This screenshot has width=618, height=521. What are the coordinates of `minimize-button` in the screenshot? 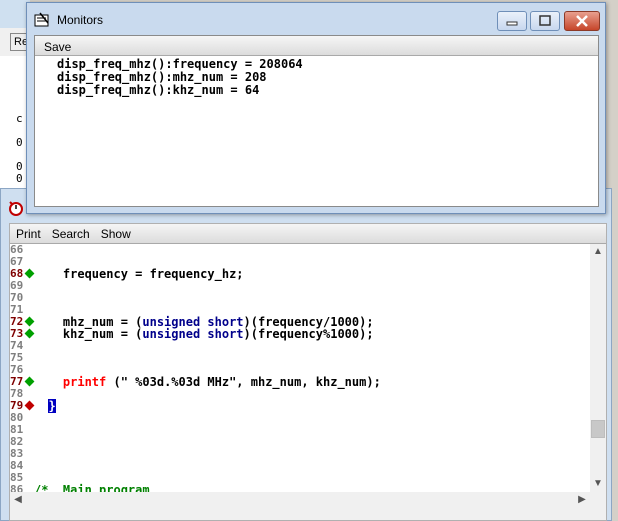 It's located at (512, 21).